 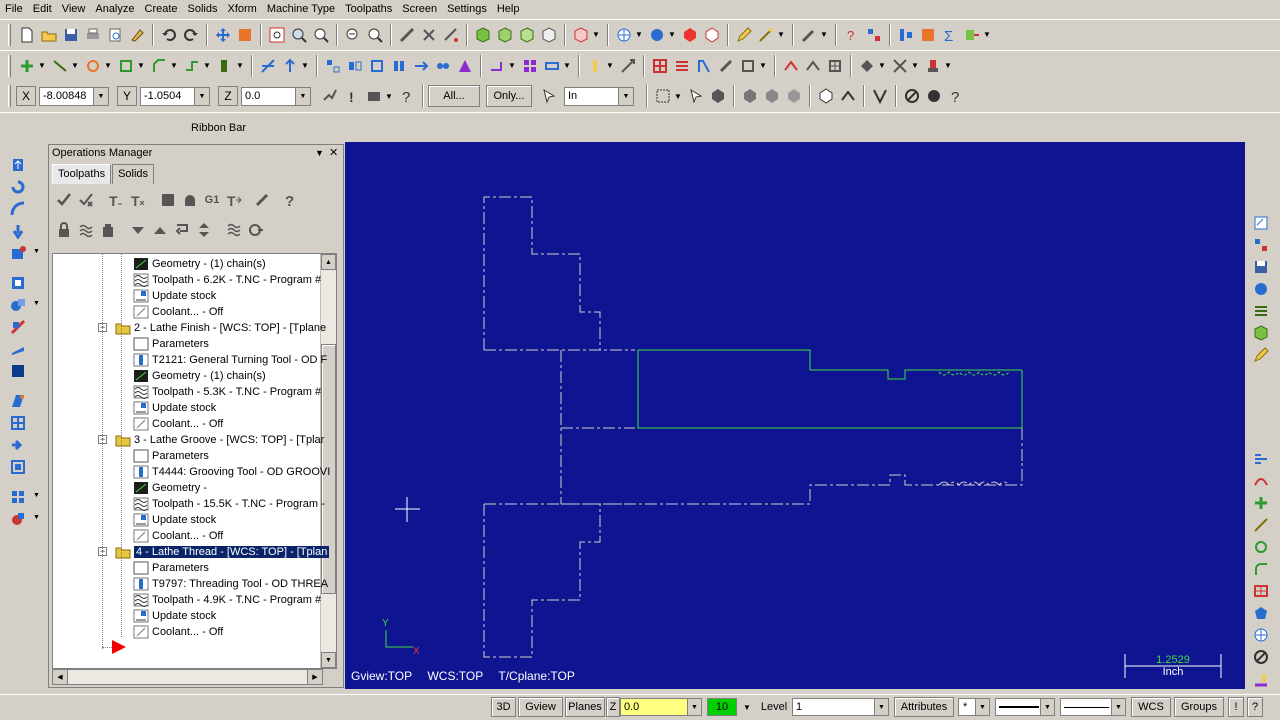 I want to click on lock-icon, so click(x=64, y=230).